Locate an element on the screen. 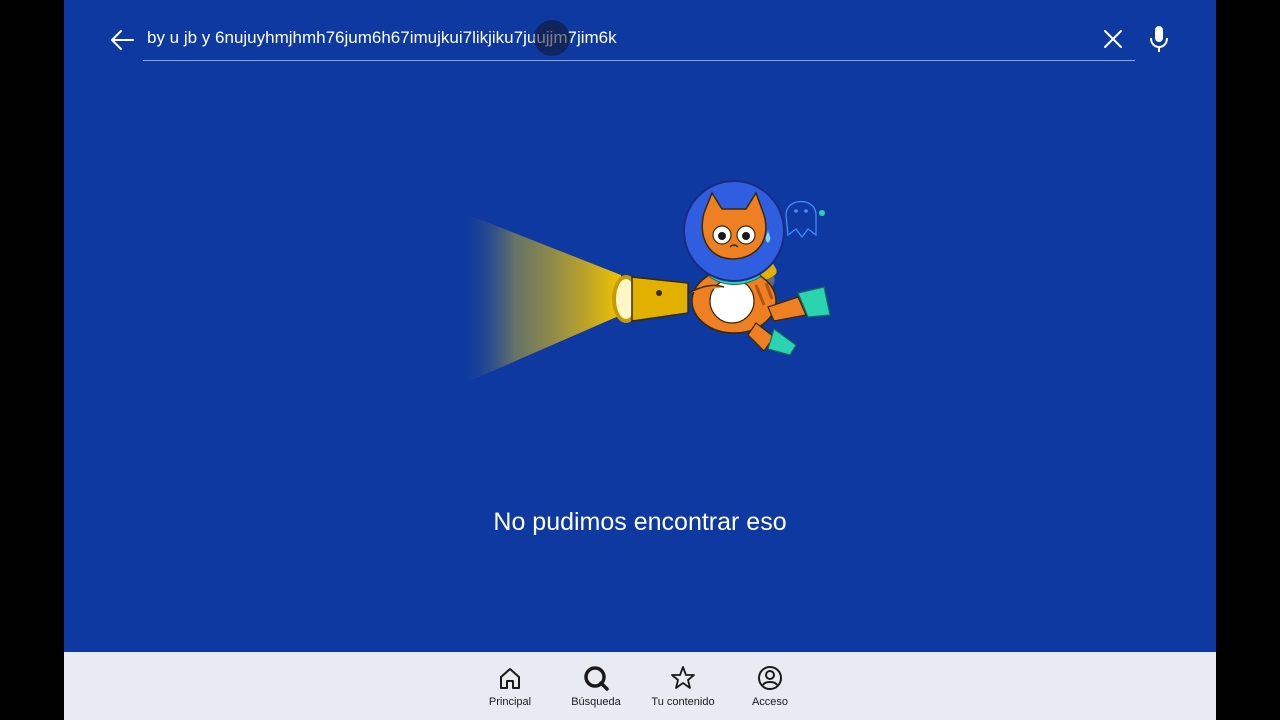 This screenshot has width=1280, height=720. microphone-icon is located at coordinates (1159, 39).